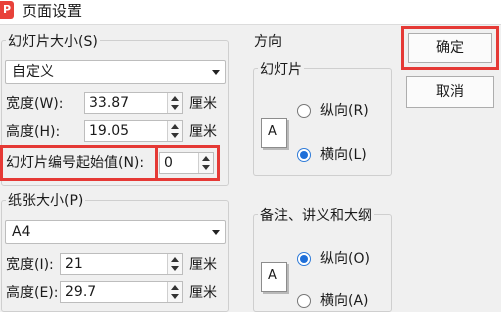  I want to click on paper-width-field: 21, so click(121, 264).